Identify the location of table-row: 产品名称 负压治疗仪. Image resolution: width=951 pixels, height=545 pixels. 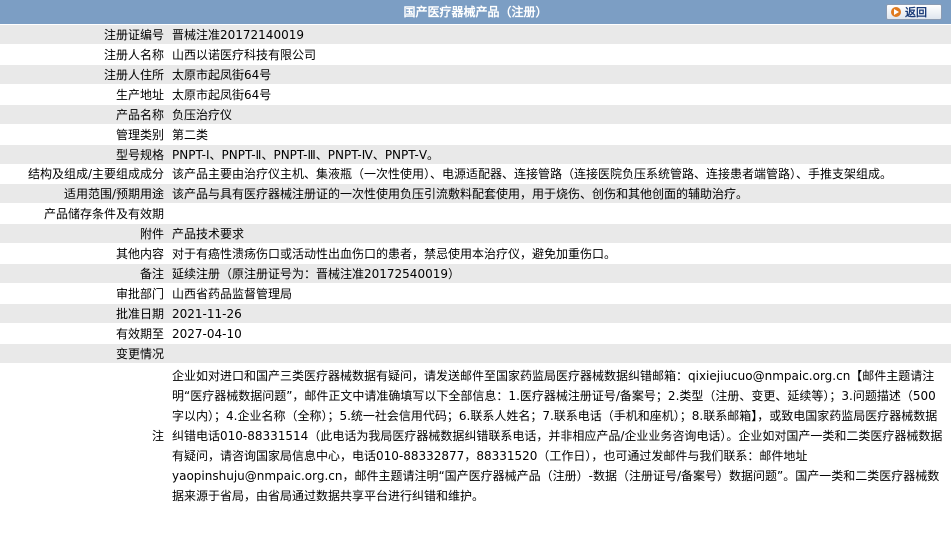
(475, 114).